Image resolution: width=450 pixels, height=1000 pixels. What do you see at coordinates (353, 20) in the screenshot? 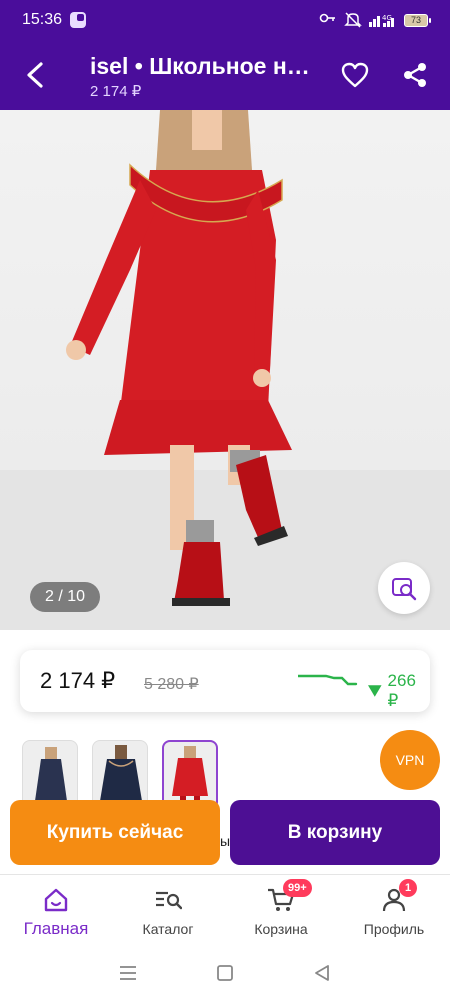
I see `mute-icon` at bounding box center [353, 20].